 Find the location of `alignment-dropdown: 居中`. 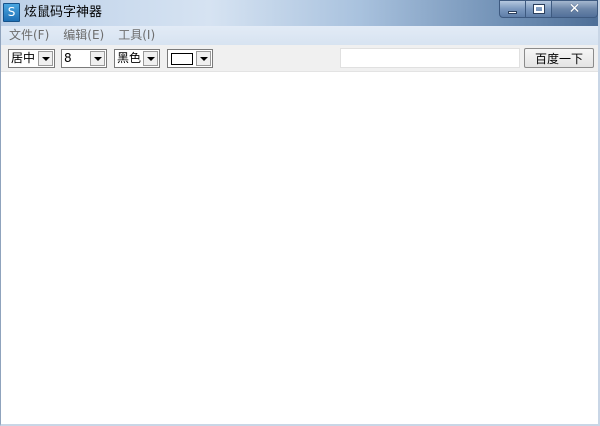

alignment-dropdown: 居中 is located at coordinates (31, 58).